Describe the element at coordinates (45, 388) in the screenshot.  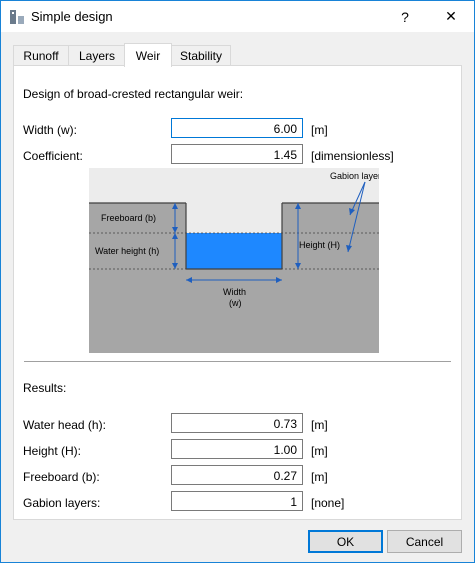
I see `results-heading: Results:` at that location.